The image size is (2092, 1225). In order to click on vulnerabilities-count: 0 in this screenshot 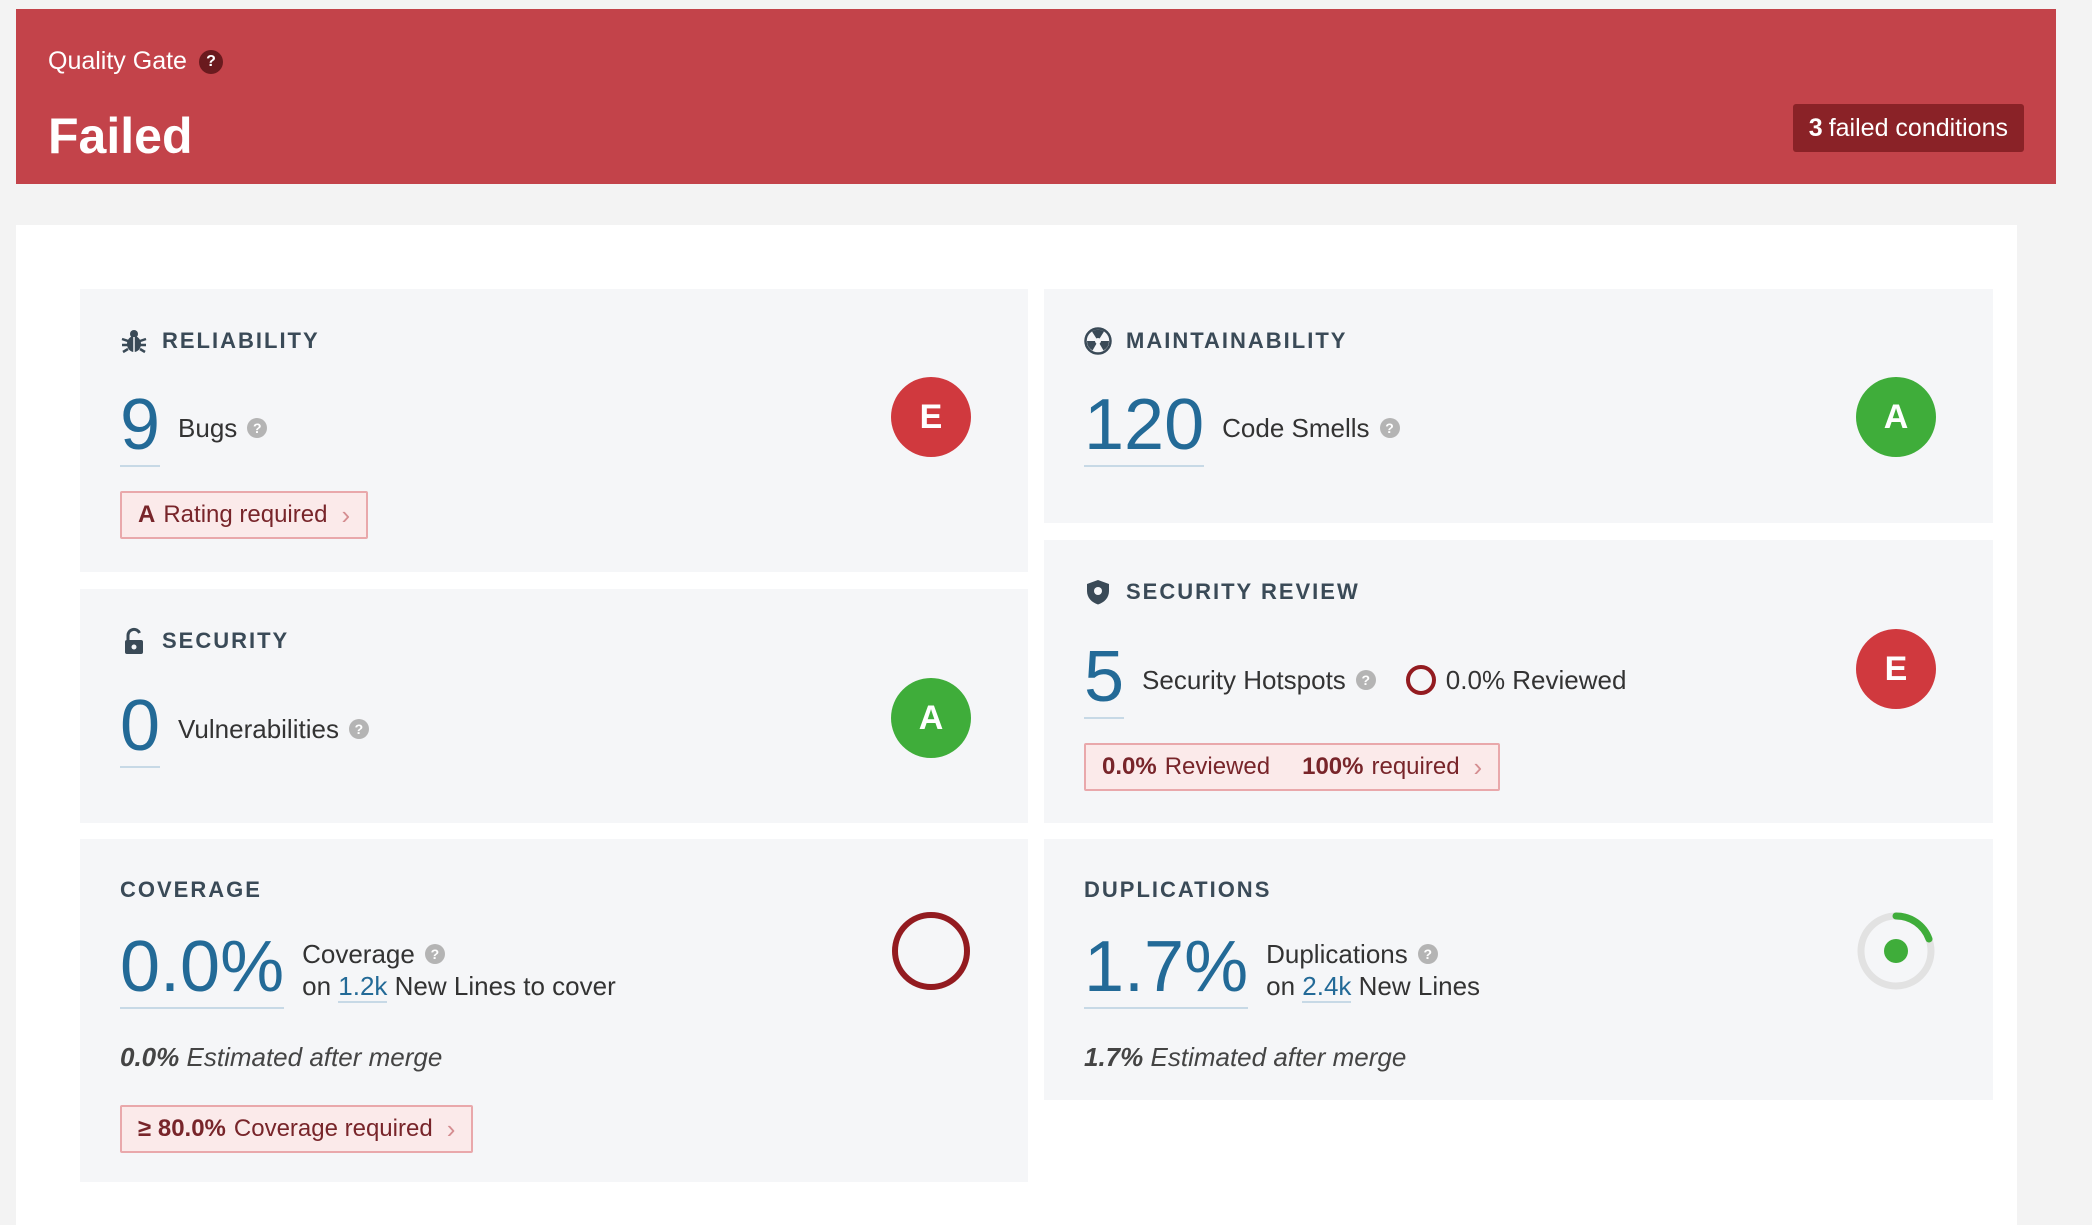, I will do `click(140, 729)`.